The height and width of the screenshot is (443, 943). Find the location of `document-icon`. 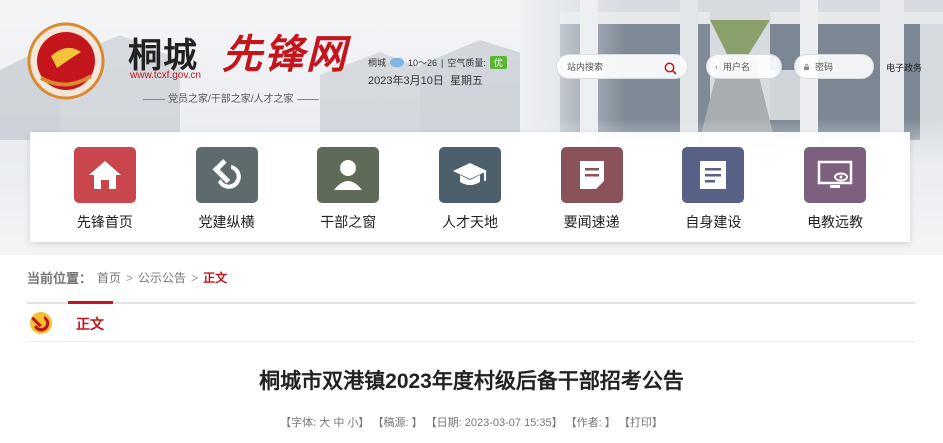

document-icon is located at coordinates (591, 175).